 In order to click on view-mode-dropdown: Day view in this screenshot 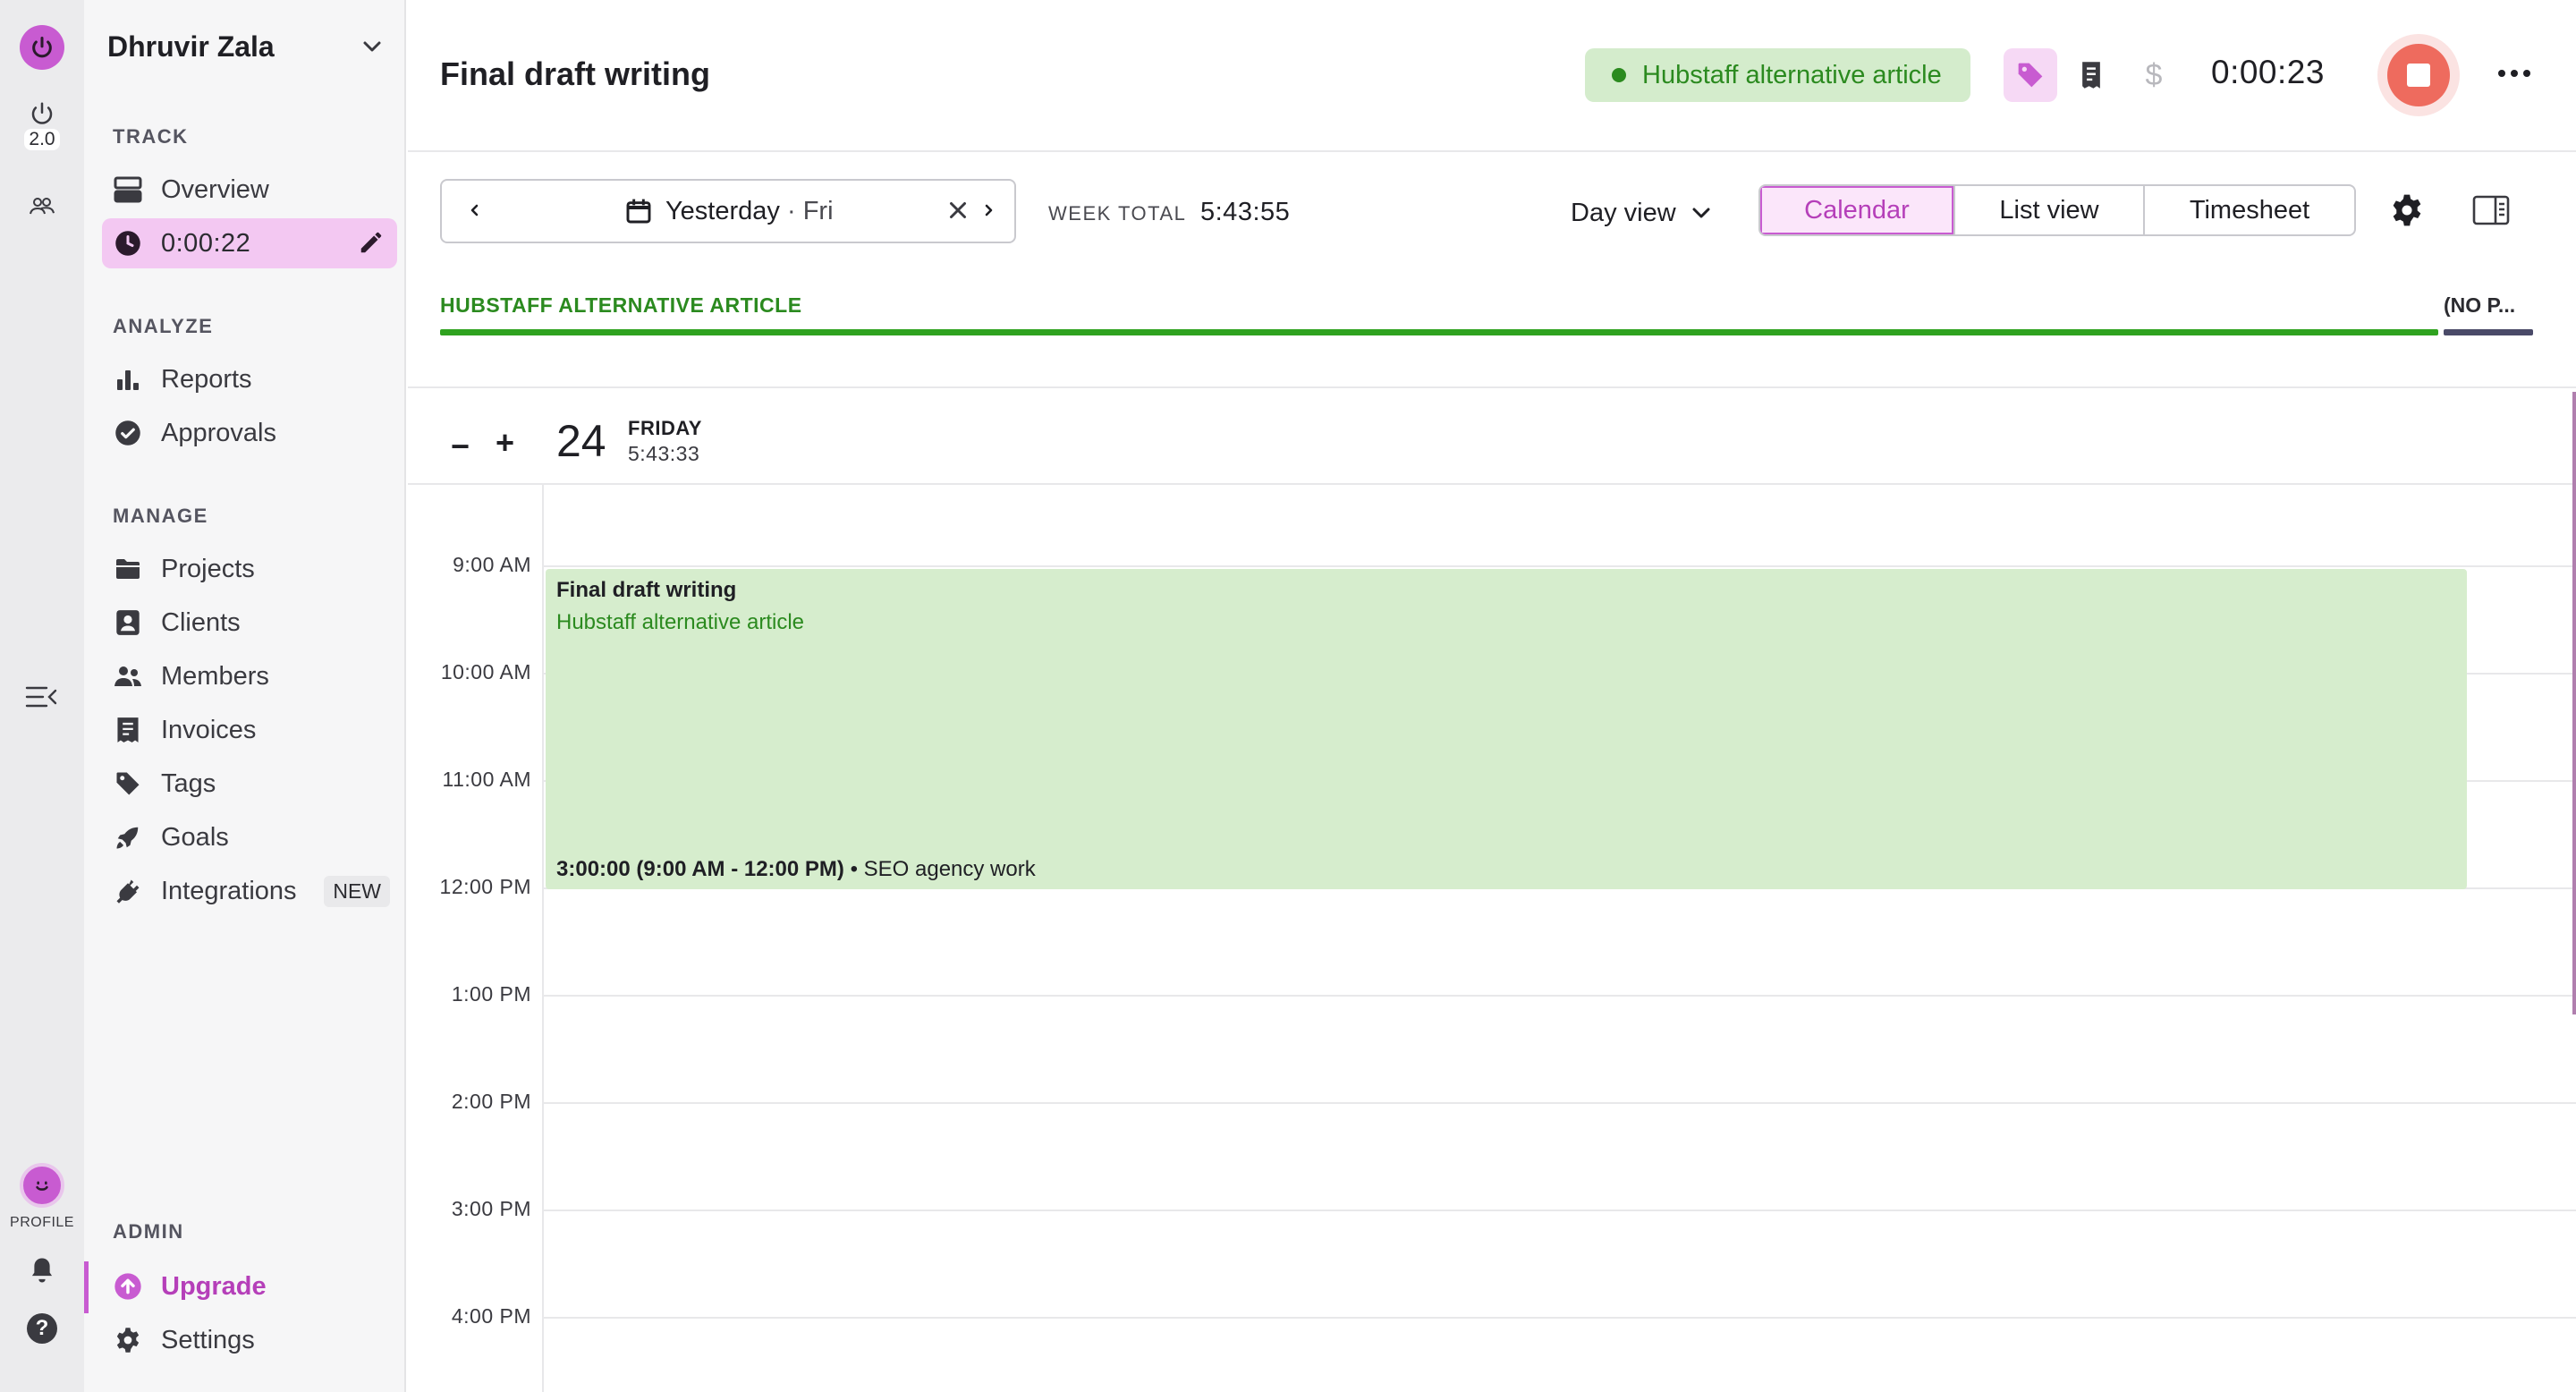, I will do `click(1641, 213)`.